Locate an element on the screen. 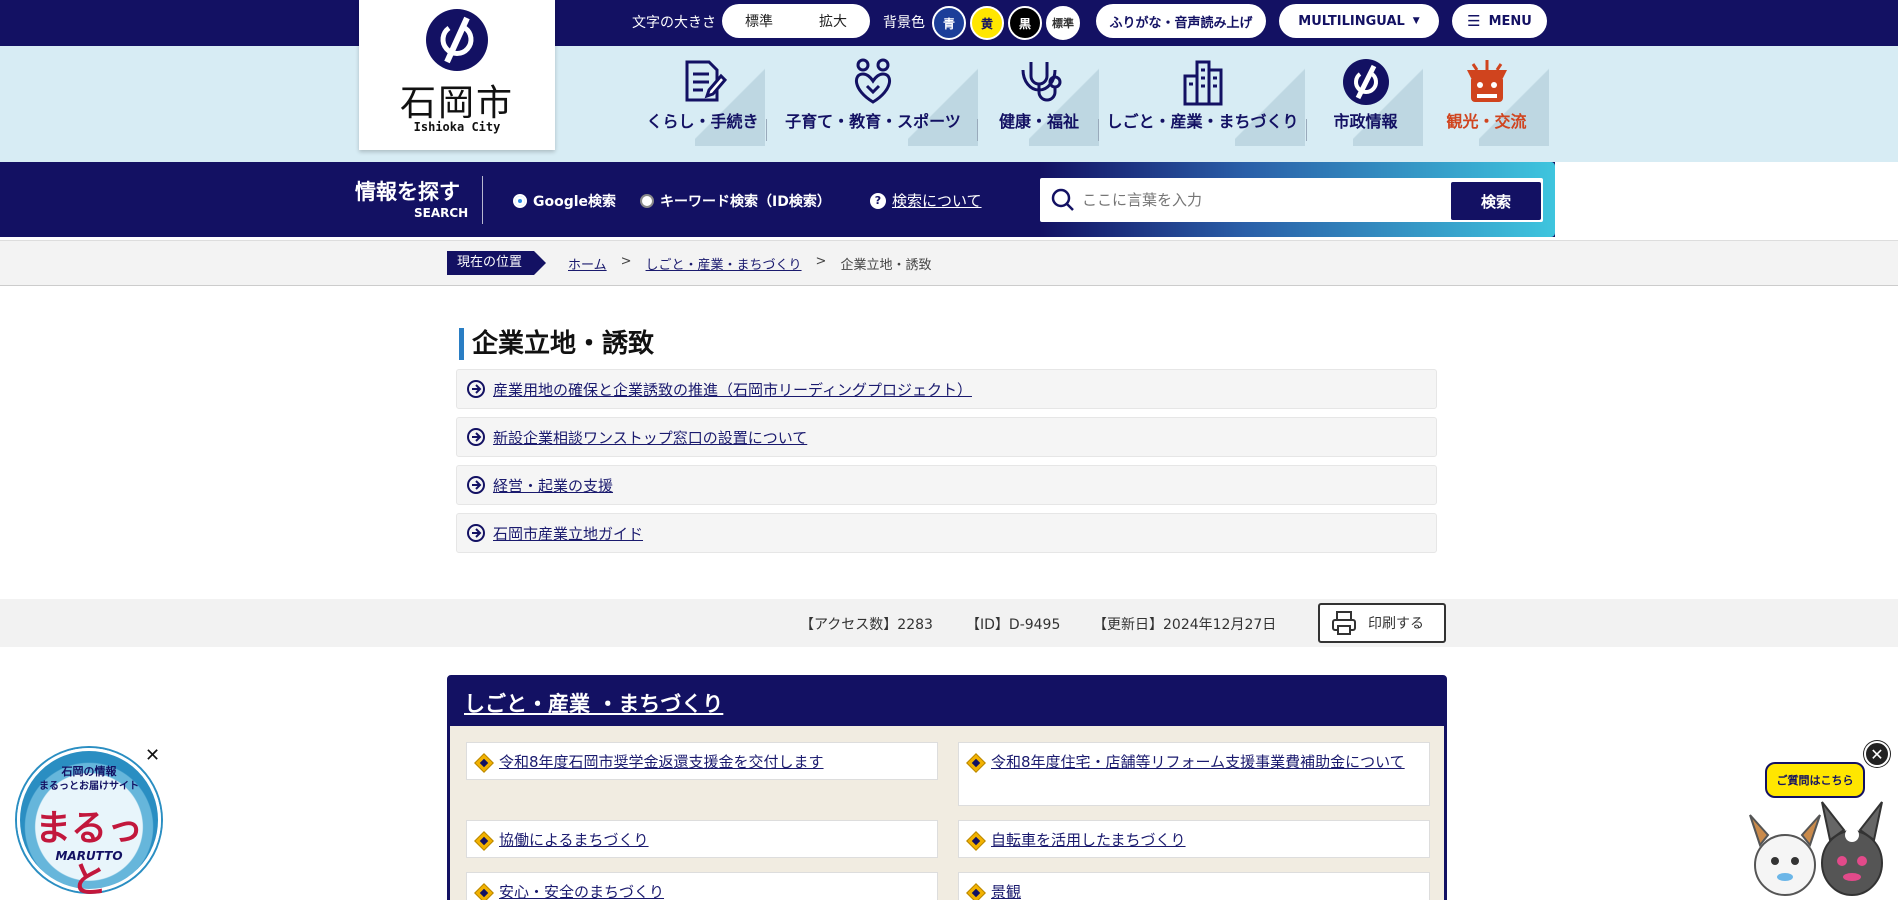  nav-item-kosodate: 子育て・教育・スポーツ is located at coordinates (873, 96).